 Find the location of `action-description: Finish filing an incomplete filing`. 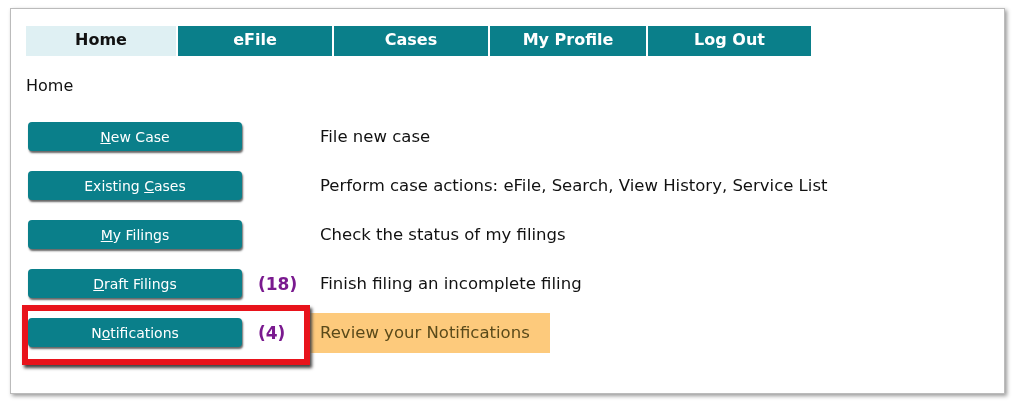

action-description: Finish filing an incomplete filing is located at coordinates (451, 283).